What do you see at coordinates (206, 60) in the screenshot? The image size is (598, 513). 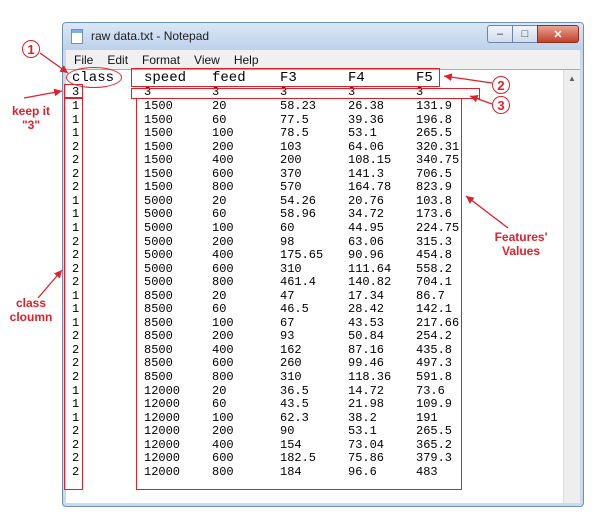 I see `menu-view: View` at bounding box center [206, 60].